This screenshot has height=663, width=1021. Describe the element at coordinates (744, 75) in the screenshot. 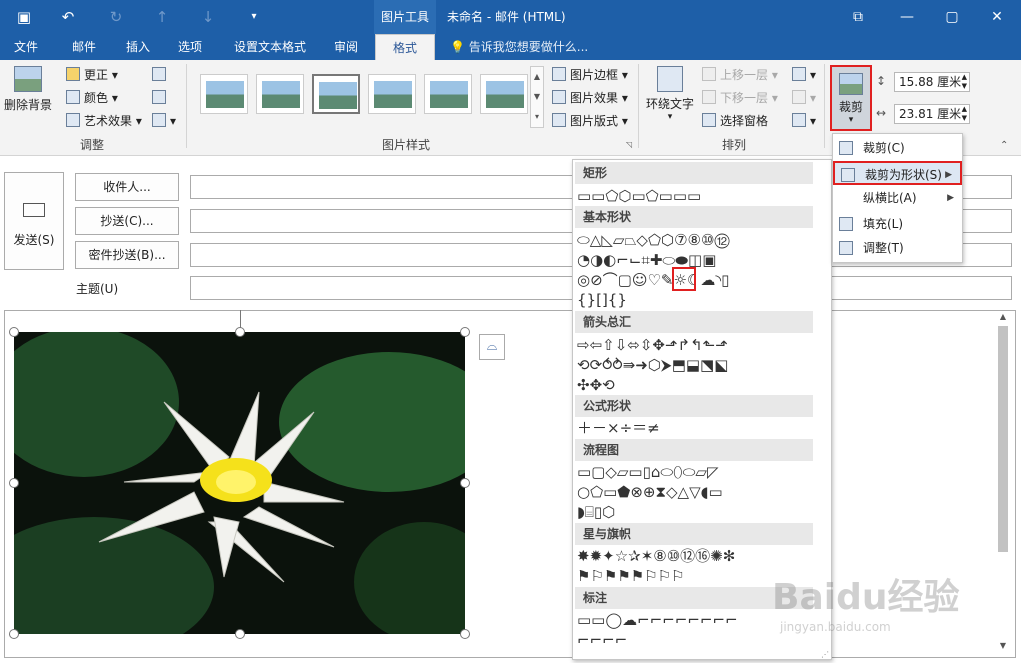

I see `bring-forward-label: 上移一层` at that location.